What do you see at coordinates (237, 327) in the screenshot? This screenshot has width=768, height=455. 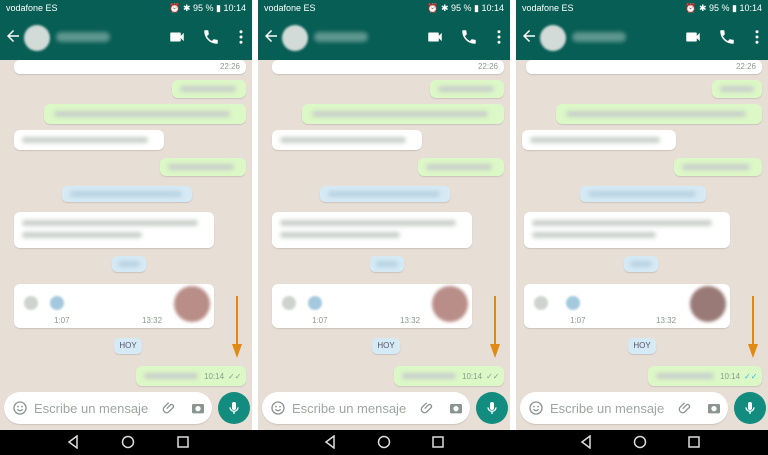 I see `down-arrow-annotation` at bounding box center [237, 327].